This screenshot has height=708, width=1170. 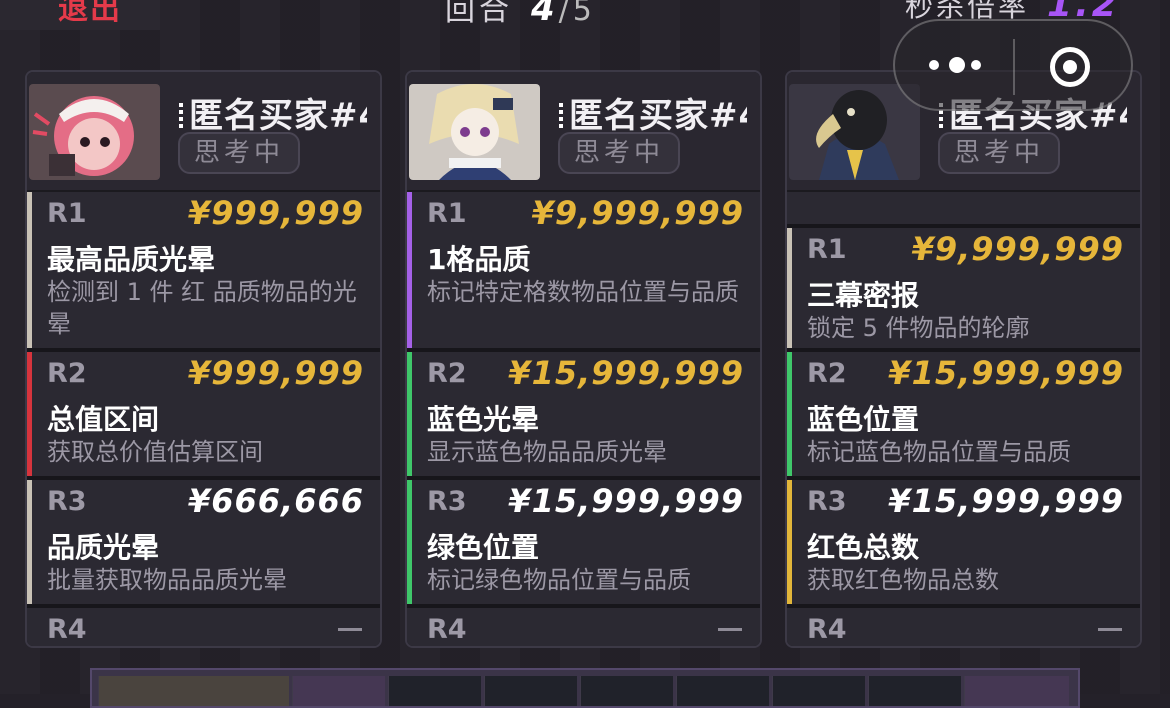 What do you see at coordinates (903, 580) in the screenshot?
I see `row-desc: 获取红色物品总数` at bounding box center [903, 580].